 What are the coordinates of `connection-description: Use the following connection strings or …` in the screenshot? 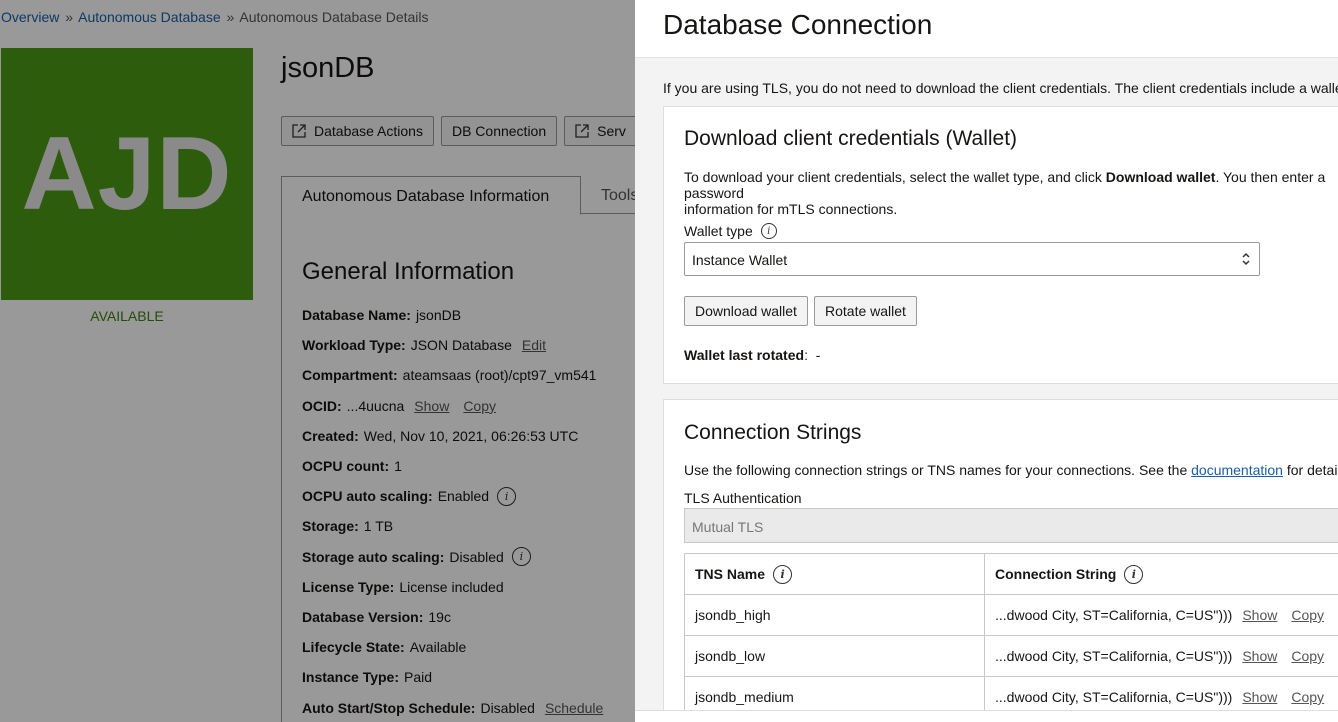 It's located at (1011, 470).